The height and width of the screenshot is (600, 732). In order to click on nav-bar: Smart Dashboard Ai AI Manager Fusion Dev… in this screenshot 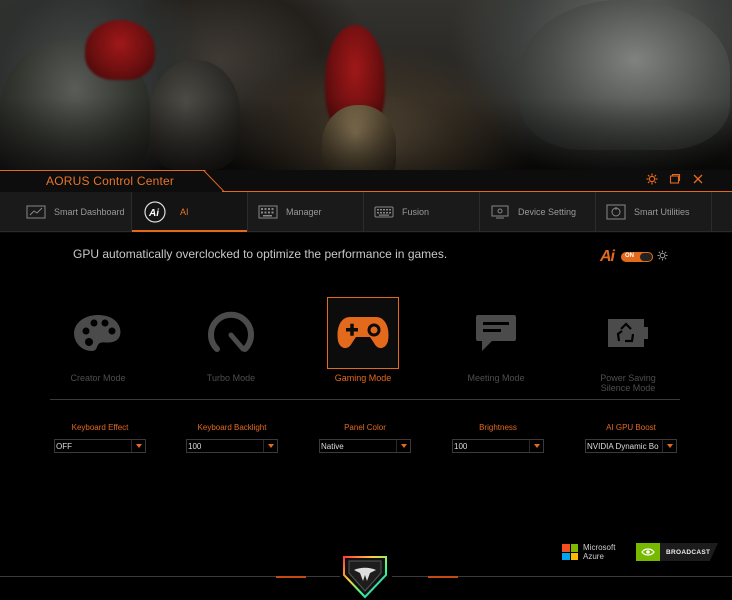, I will do `click(366, 212)`.